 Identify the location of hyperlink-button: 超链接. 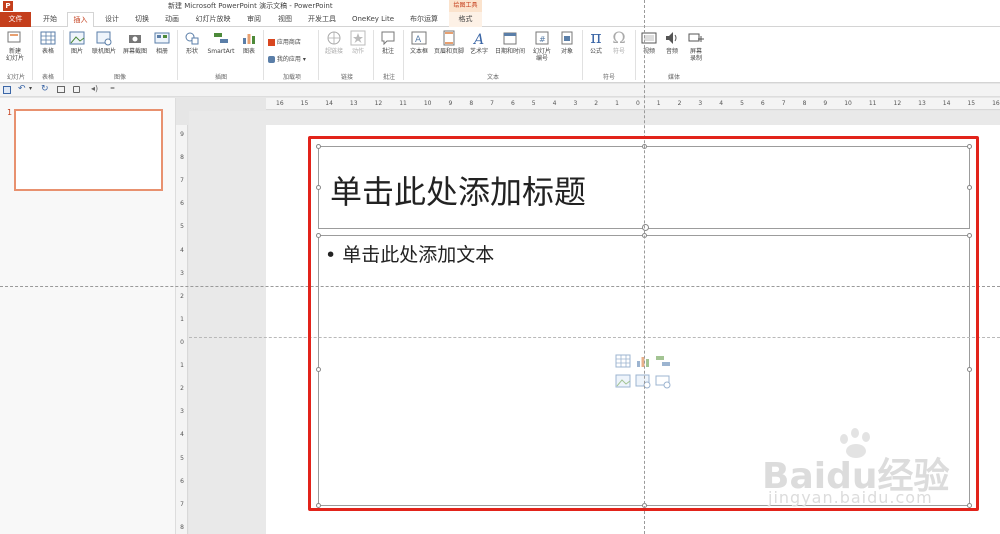
(334, 42).